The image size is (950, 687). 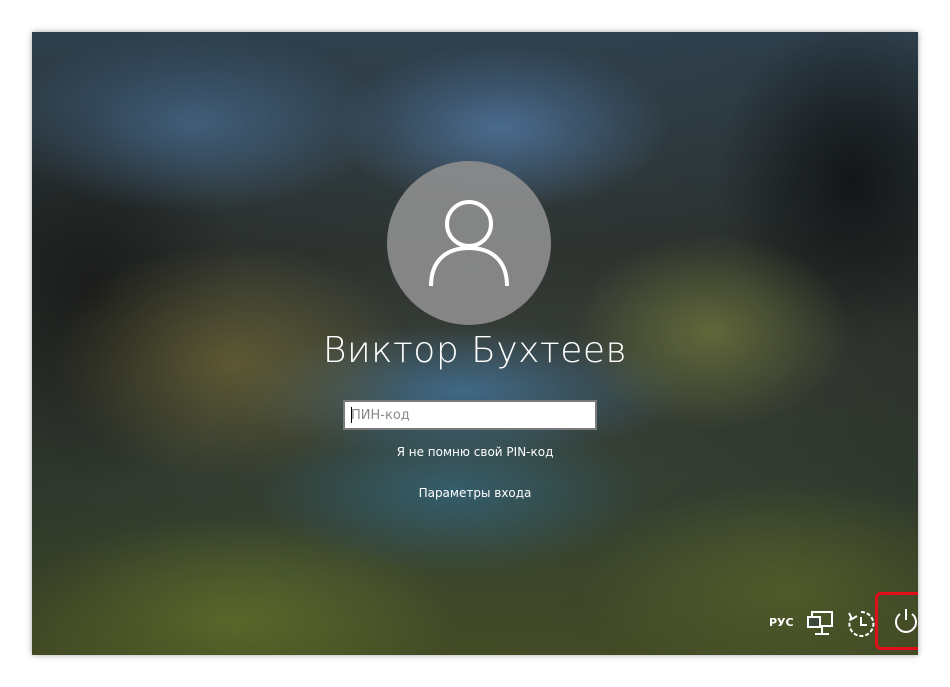 I want to click on user-avatar, so click(x=469, y=243).